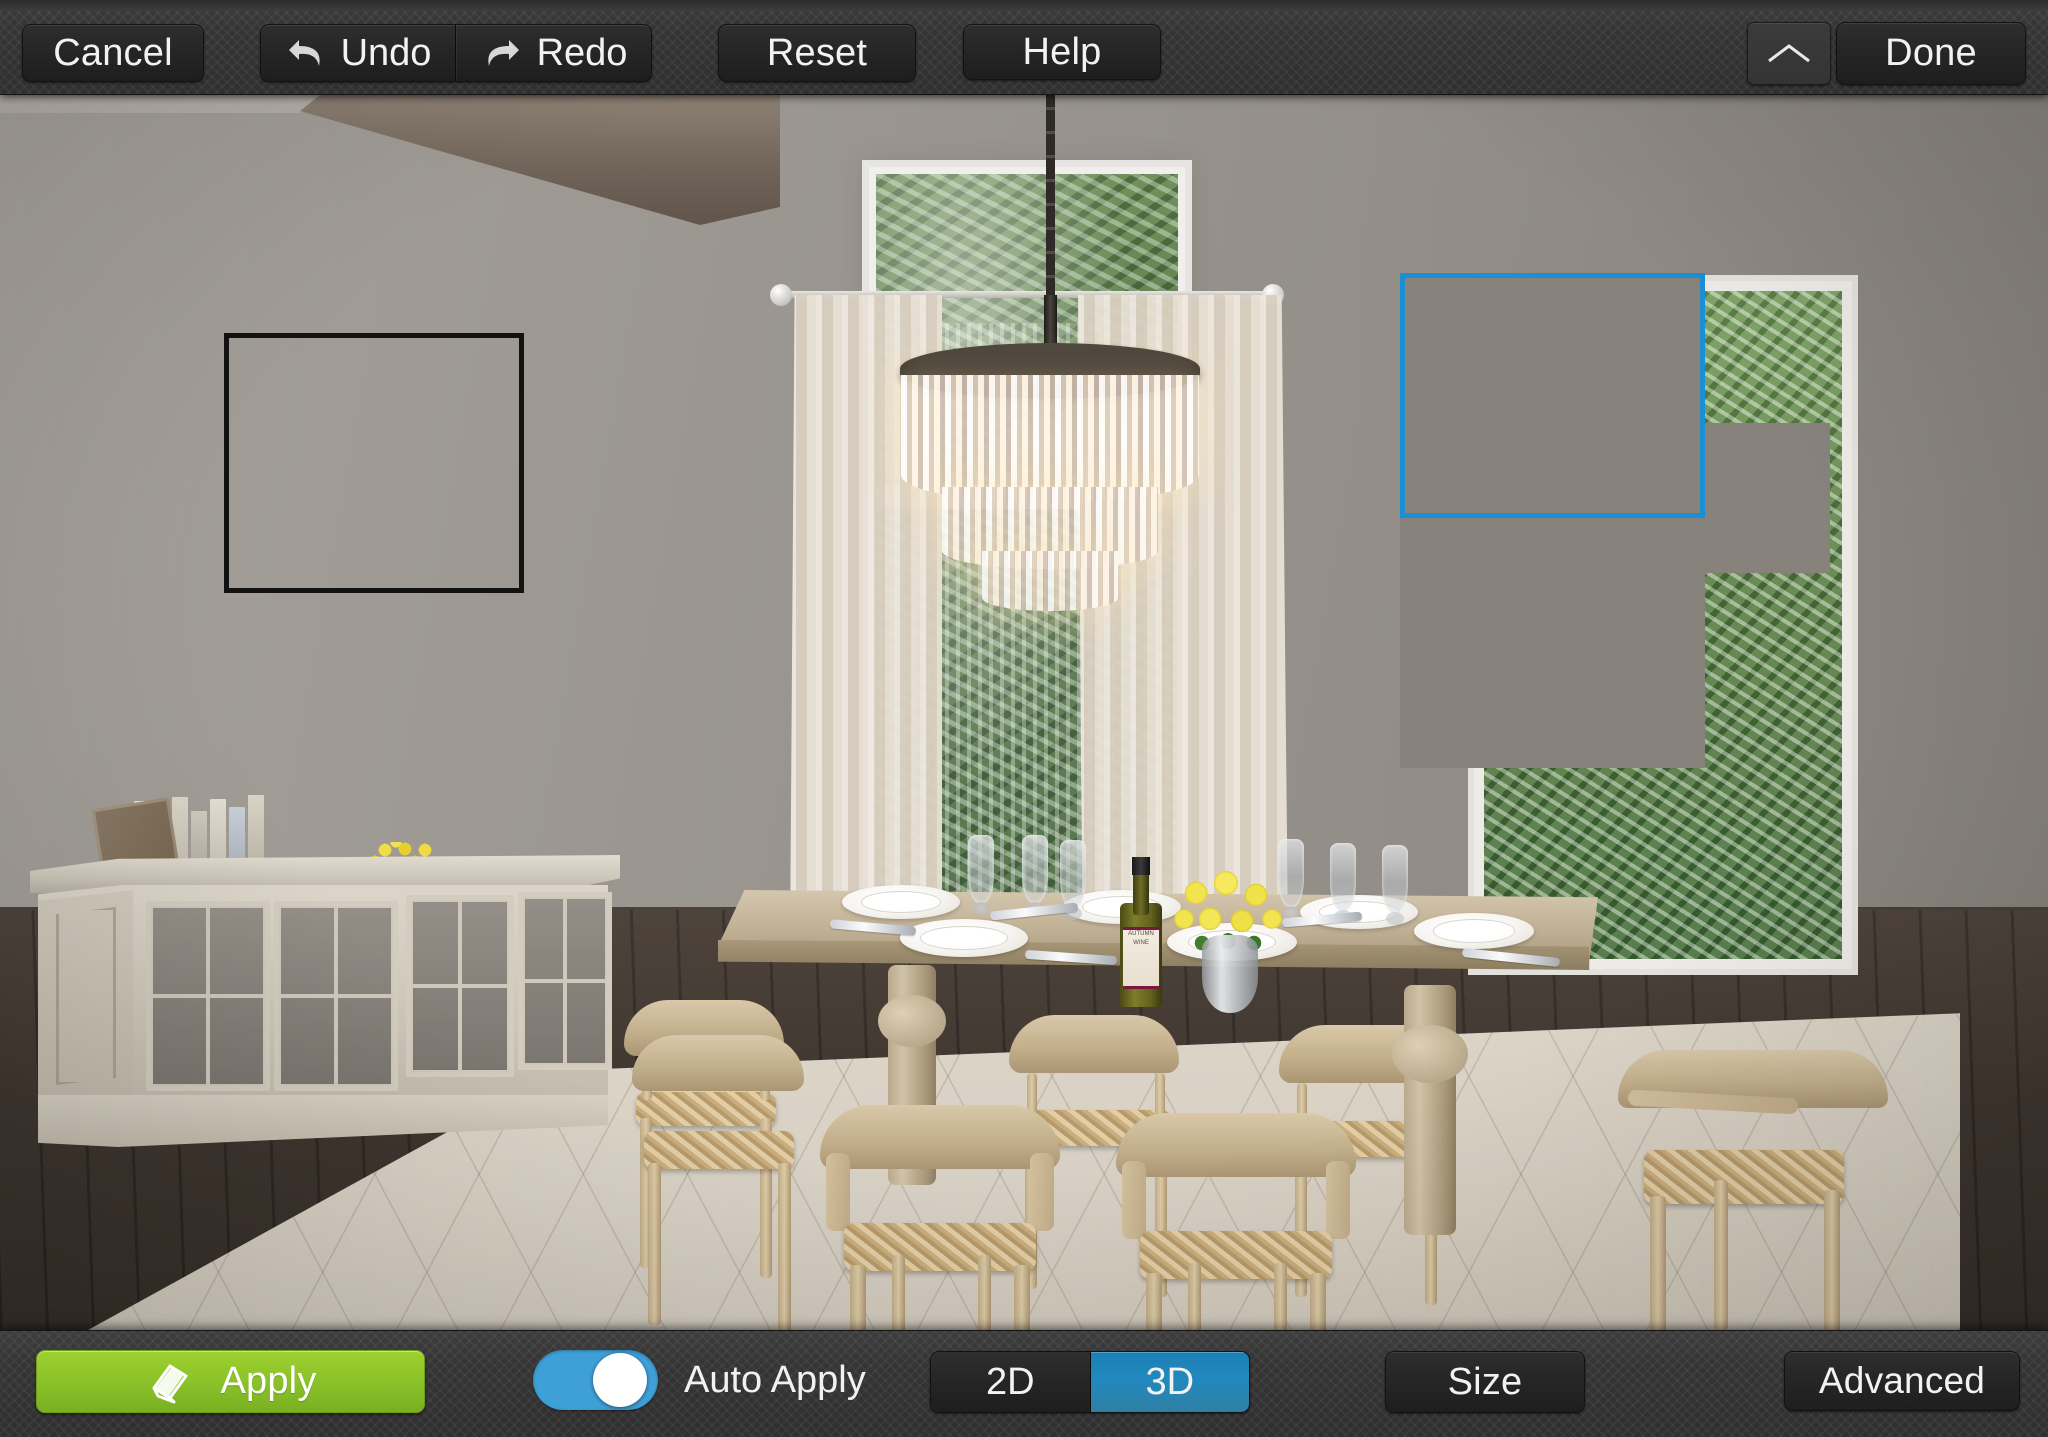 This screenshot has width=2048, height=1437. What do you see at coordinates (170, 1382) in the screenshot?
I see `eraser-icon` at bounding box center [170, 1382].